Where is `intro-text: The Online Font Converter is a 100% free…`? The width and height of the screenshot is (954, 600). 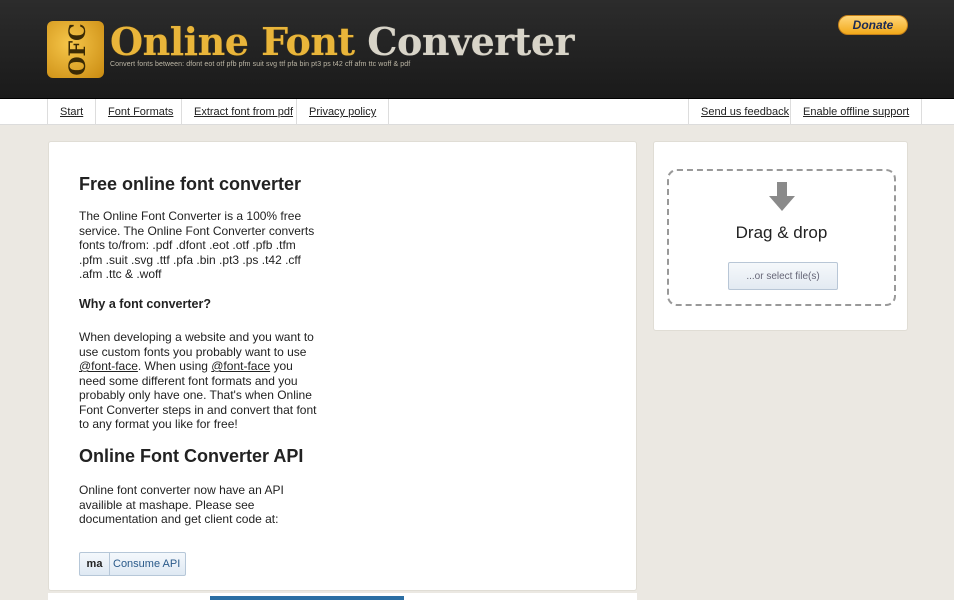 intro-text: The Online Font Converter is a 100% free… is located at coordinates (197, 245).